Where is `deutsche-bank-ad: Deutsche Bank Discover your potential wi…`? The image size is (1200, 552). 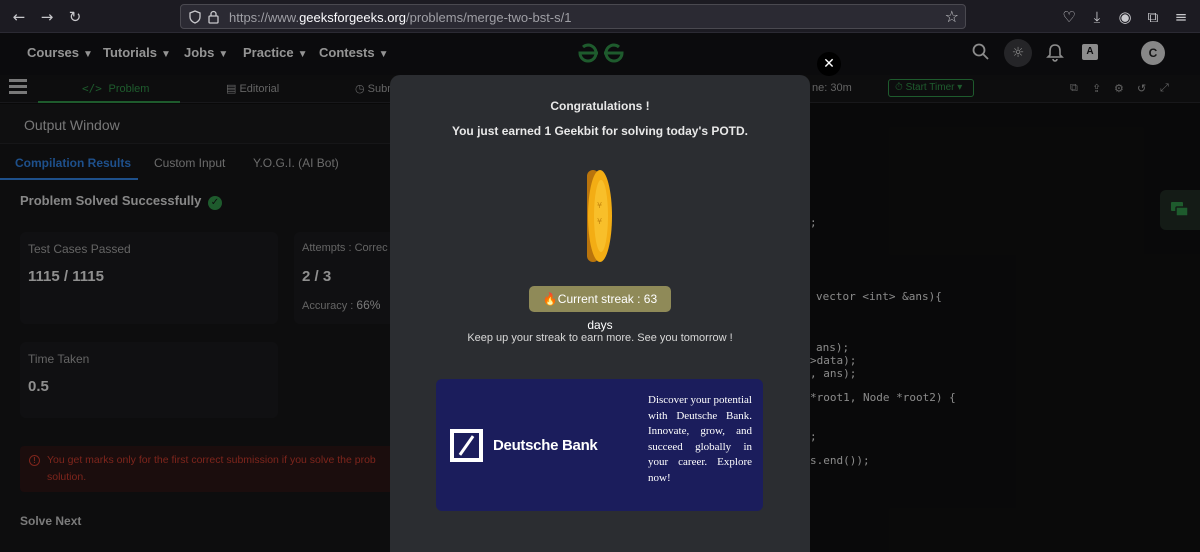 deutsche-bank-ad: Deutsche Bank Discover your potential wi… is located at coordinates (599, 445).